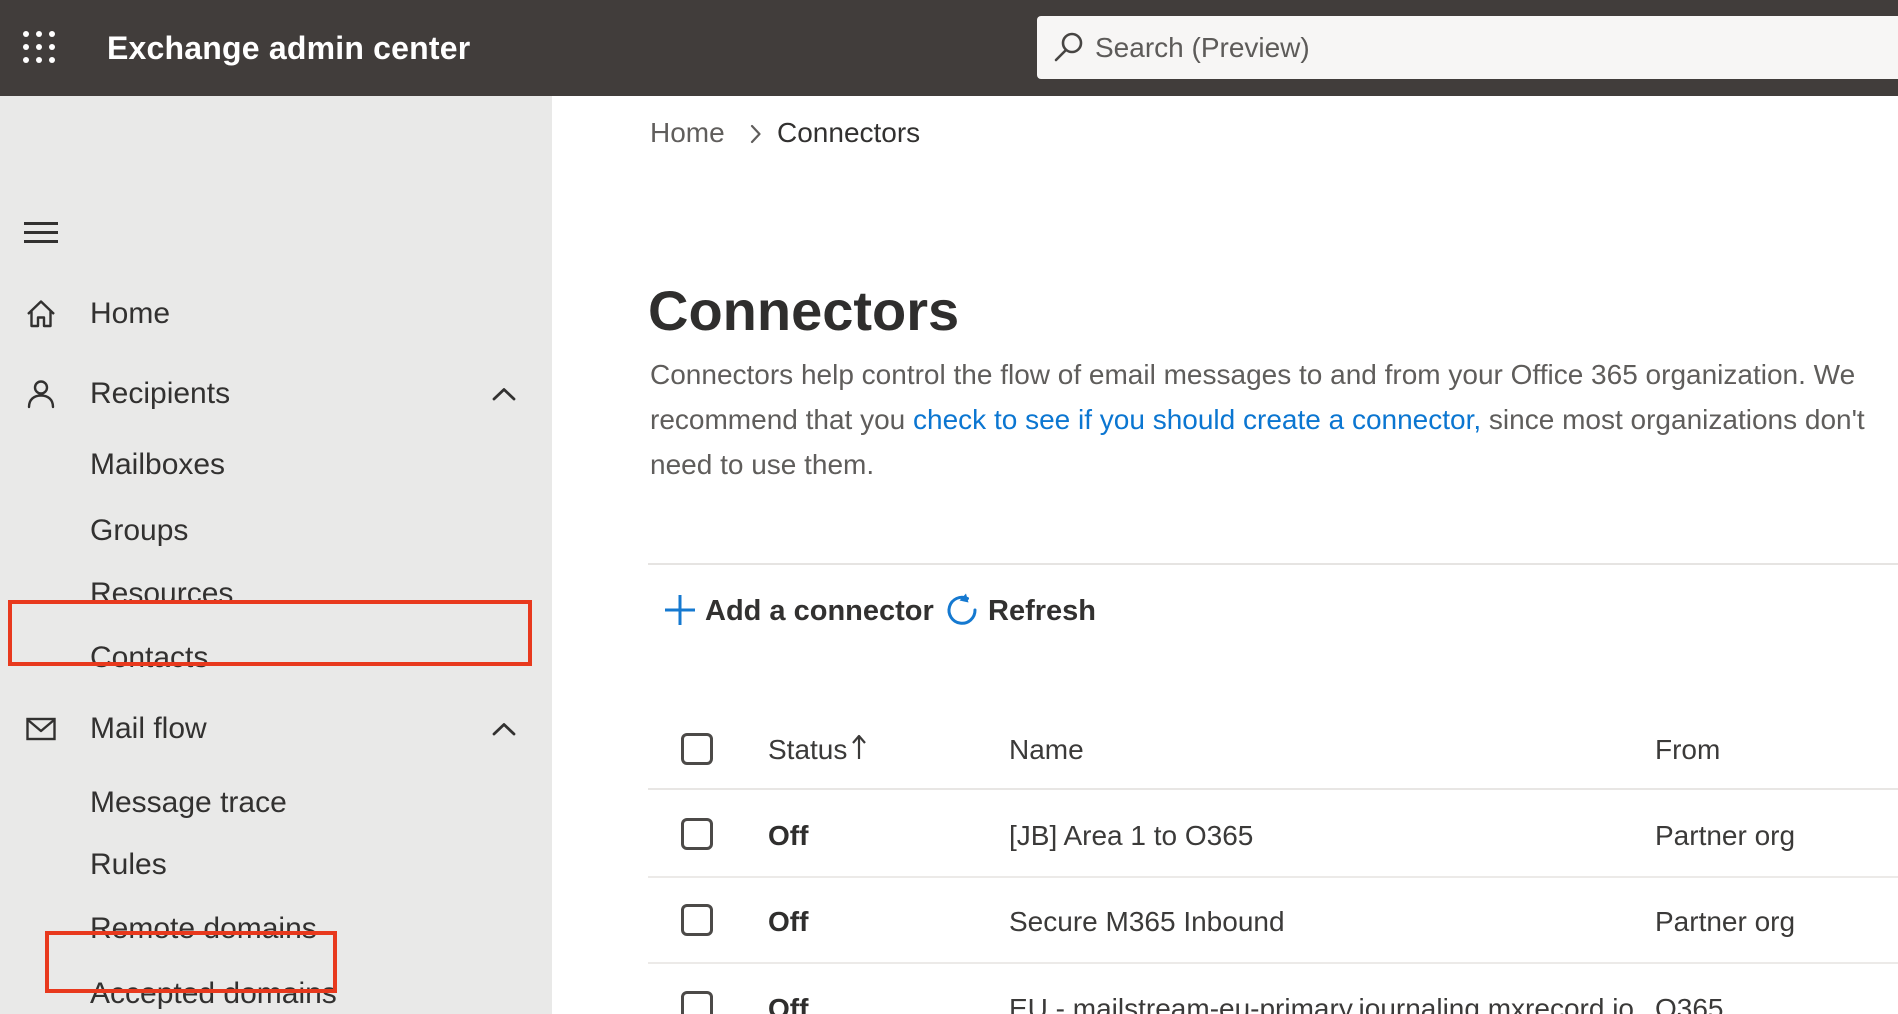  Describe the element at coordinates (130, 313) in the screenshot. I see `sidebar-item-label: Home` at that location.